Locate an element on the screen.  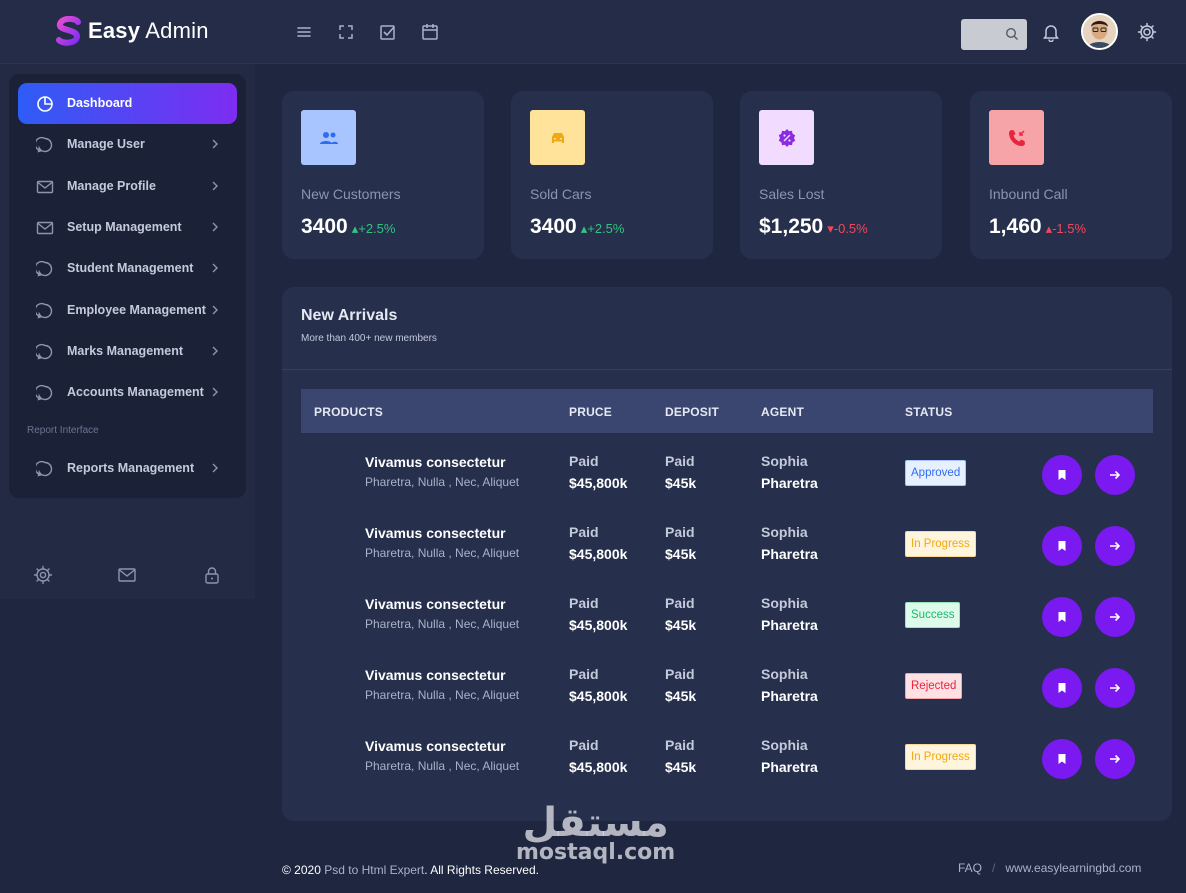
top-bar: Easy Admin is located at coordinates (593, 32).